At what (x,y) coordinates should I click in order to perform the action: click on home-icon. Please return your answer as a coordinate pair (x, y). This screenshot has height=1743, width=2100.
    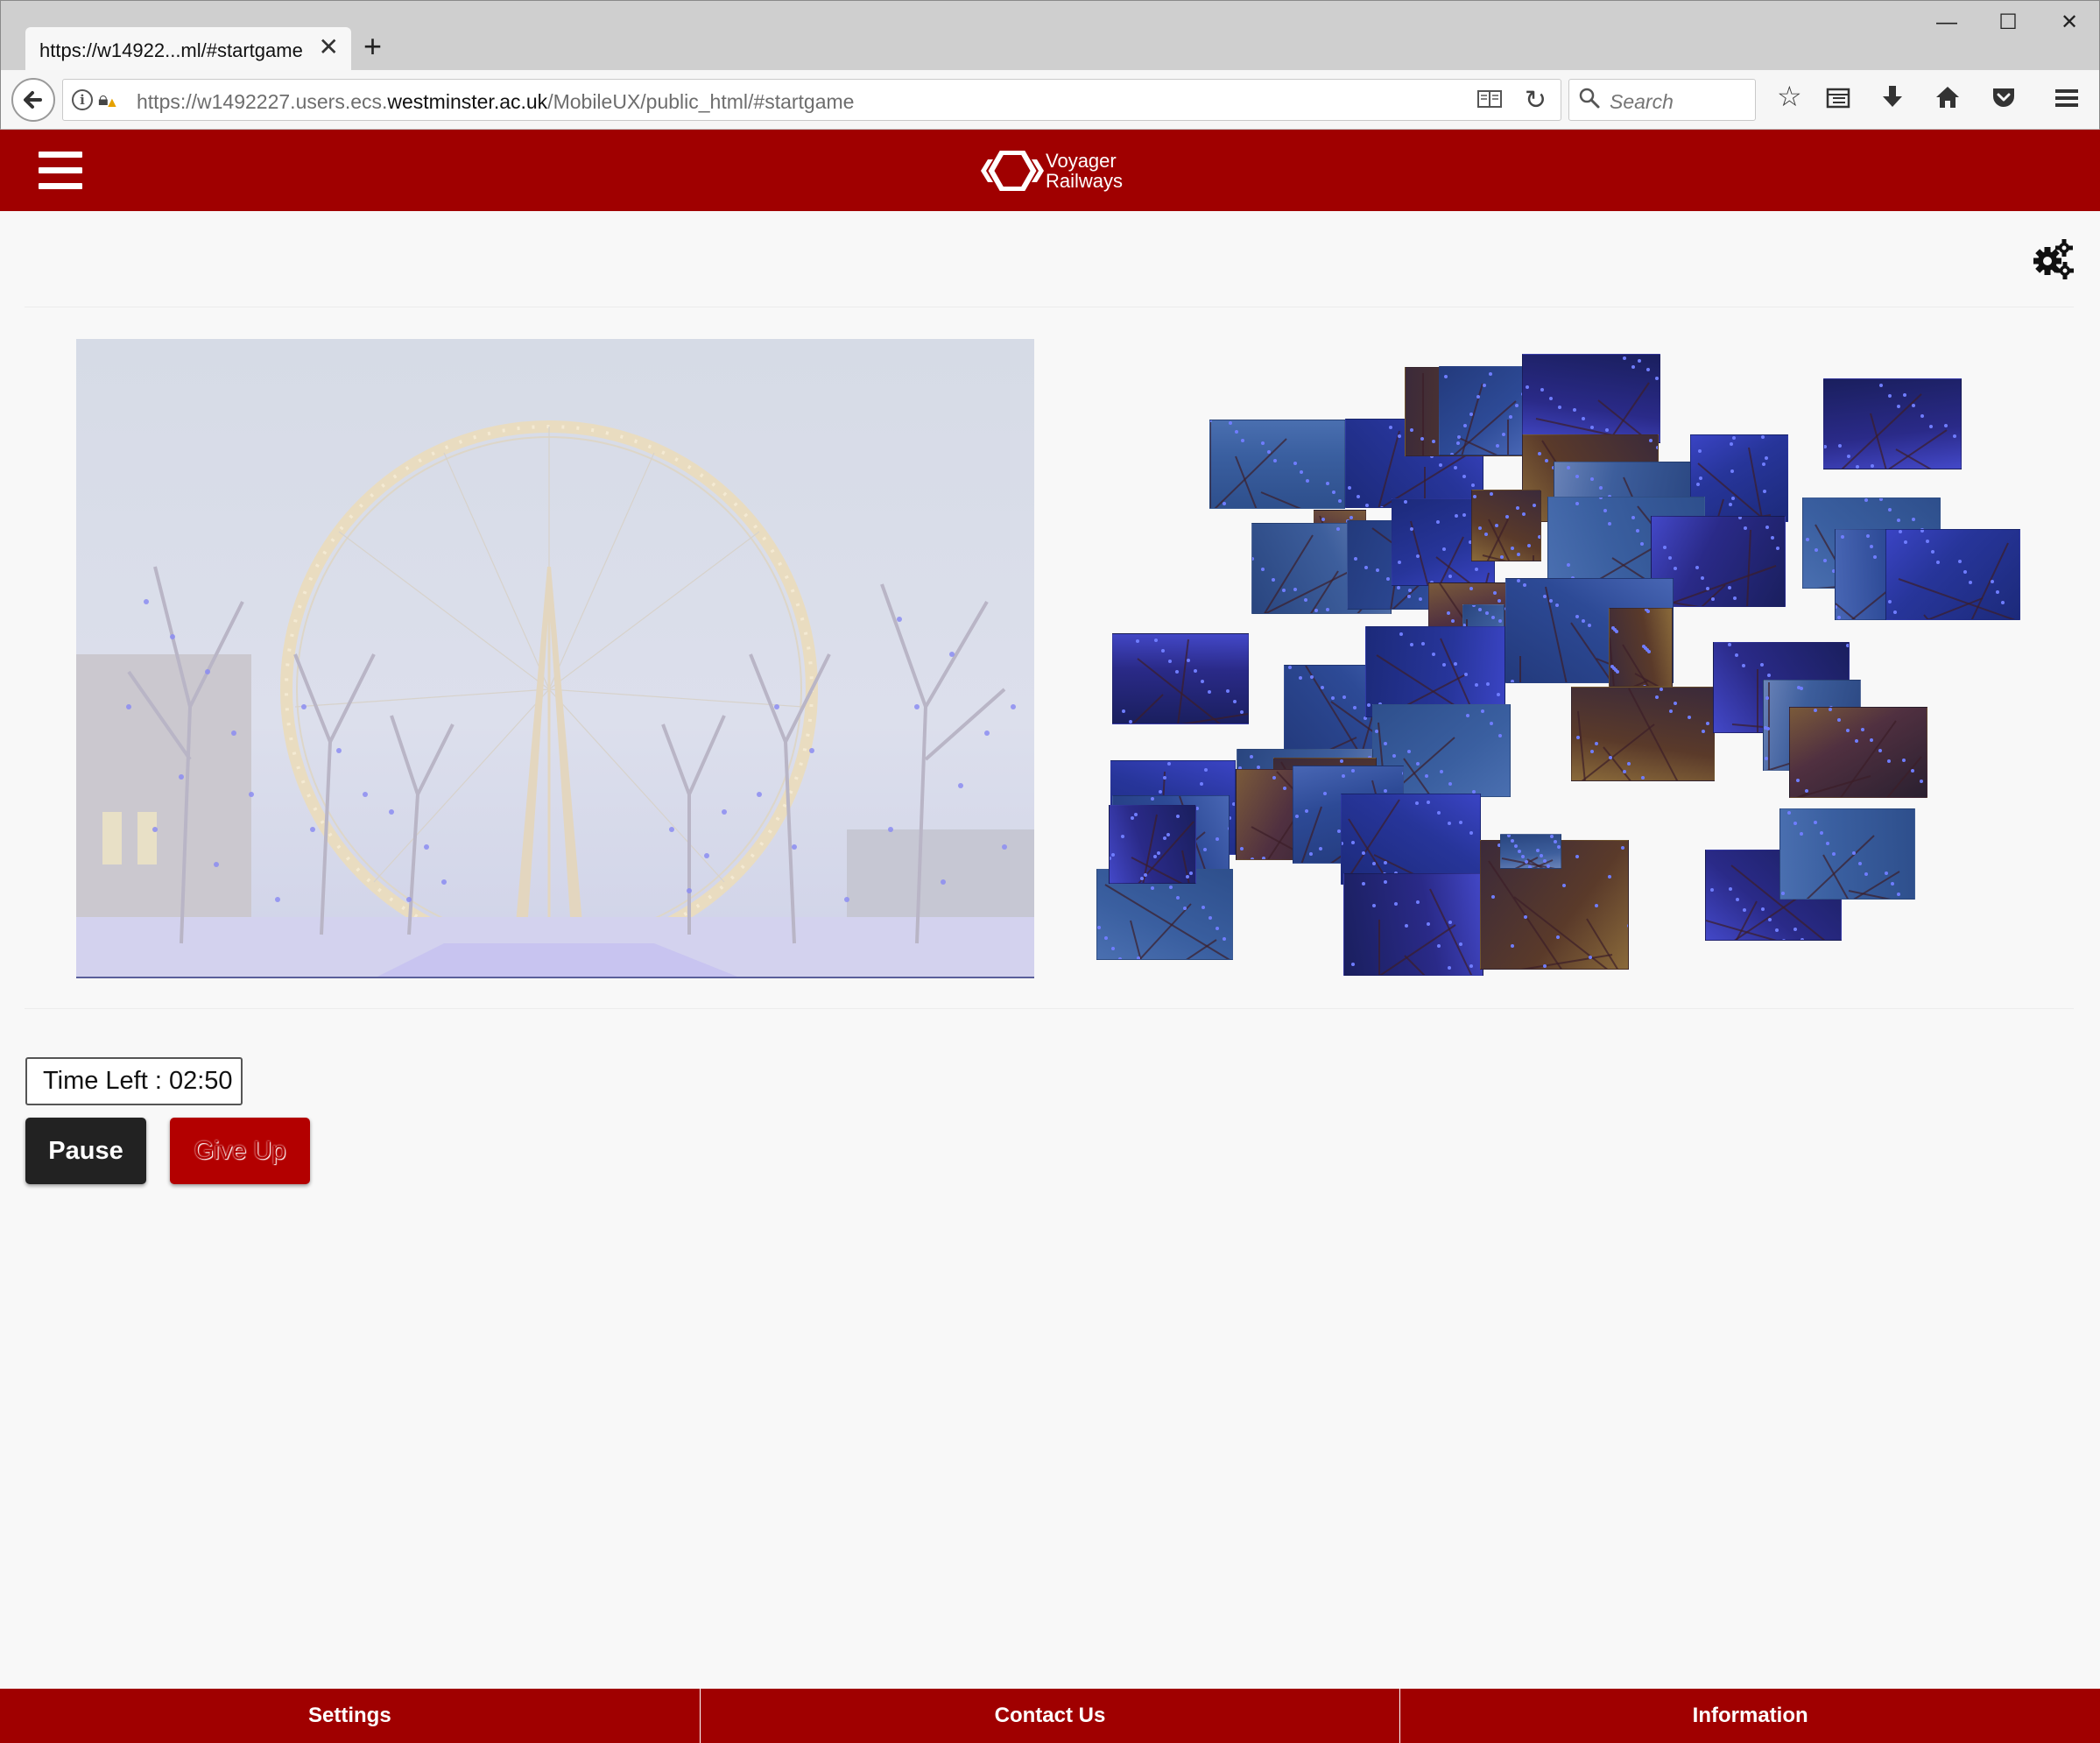
    Looking at the image, I should click on (1948, 99).